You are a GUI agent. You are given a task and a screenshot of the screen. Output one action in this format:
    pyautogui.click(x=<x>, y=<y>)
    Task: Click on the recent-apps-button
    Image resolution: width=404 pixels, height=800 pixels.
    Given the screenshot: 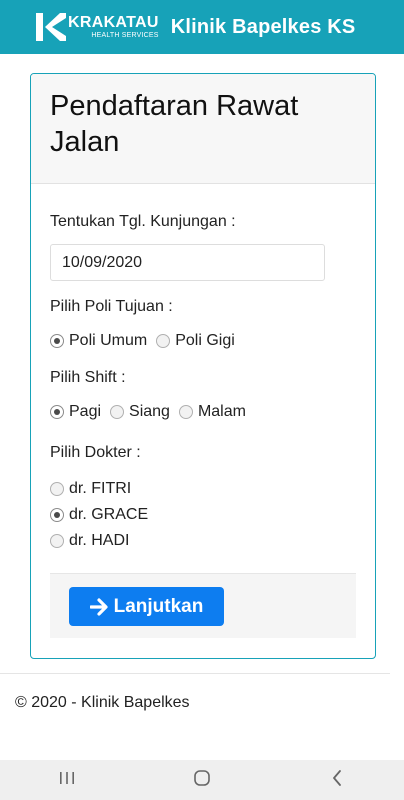 What is the action you would take?
    pyautogui.click(x=67, y=780)
    